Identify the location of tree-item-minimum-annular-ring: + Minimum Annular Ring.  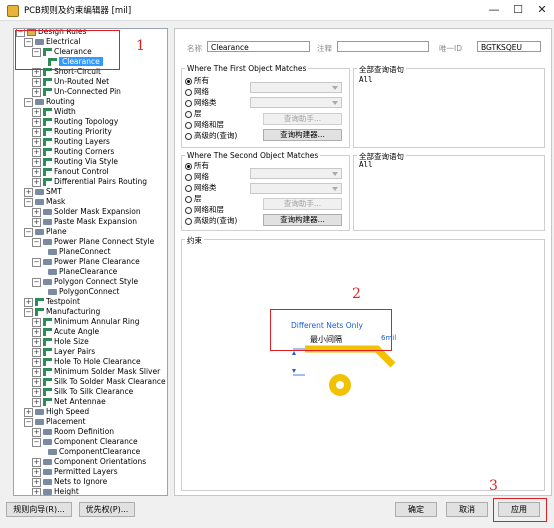
(86, 322).